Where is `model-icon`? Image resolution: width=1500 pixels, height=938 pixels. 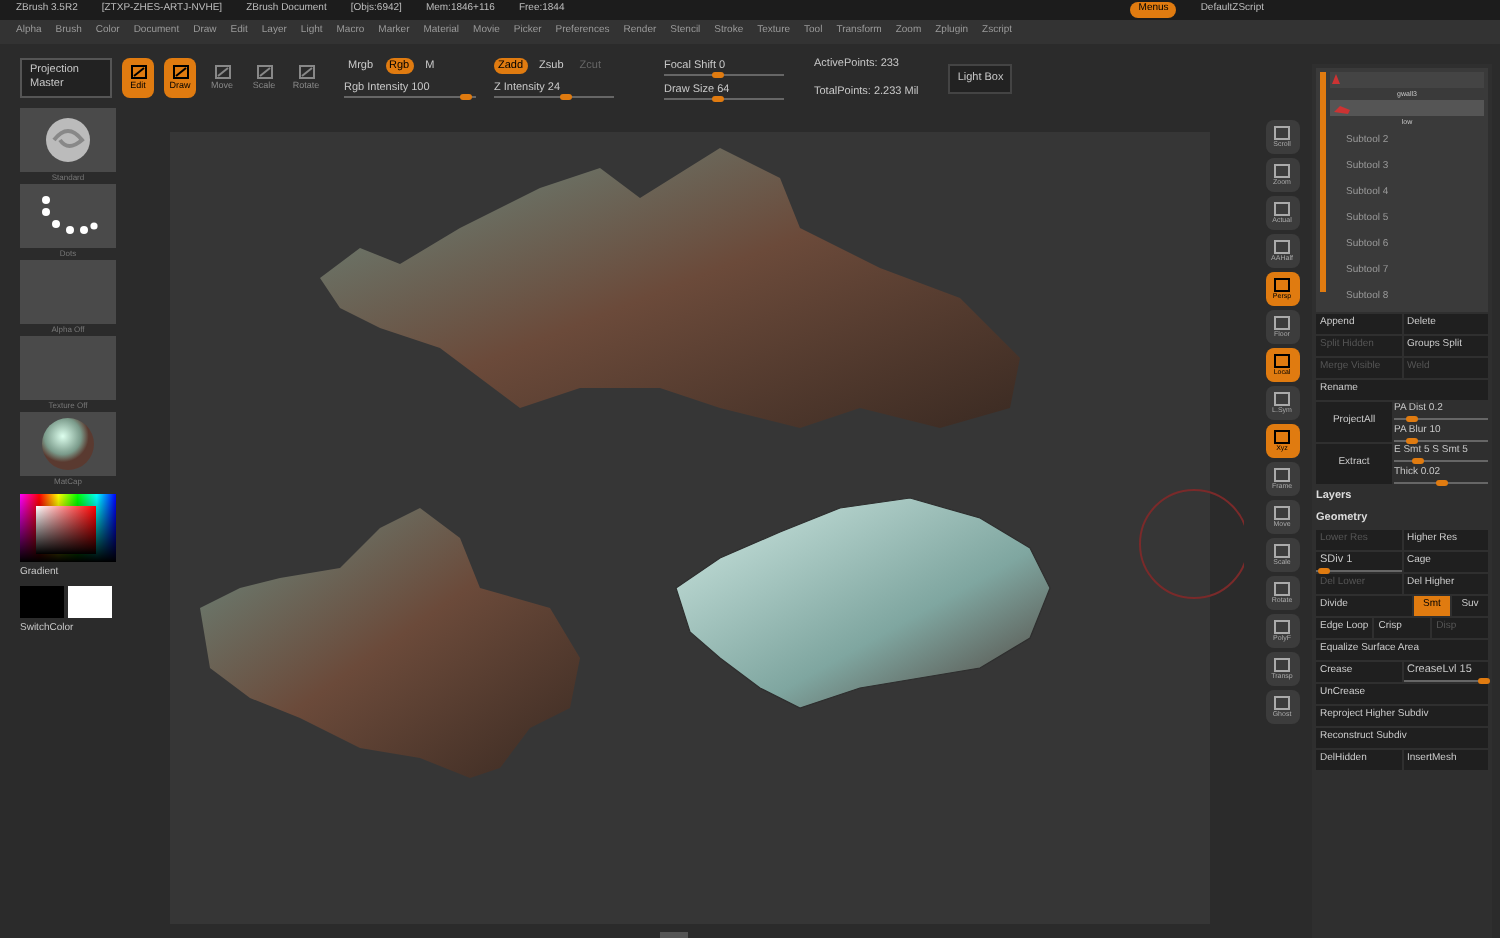 model-icon is located at coordinates (1342, 108).